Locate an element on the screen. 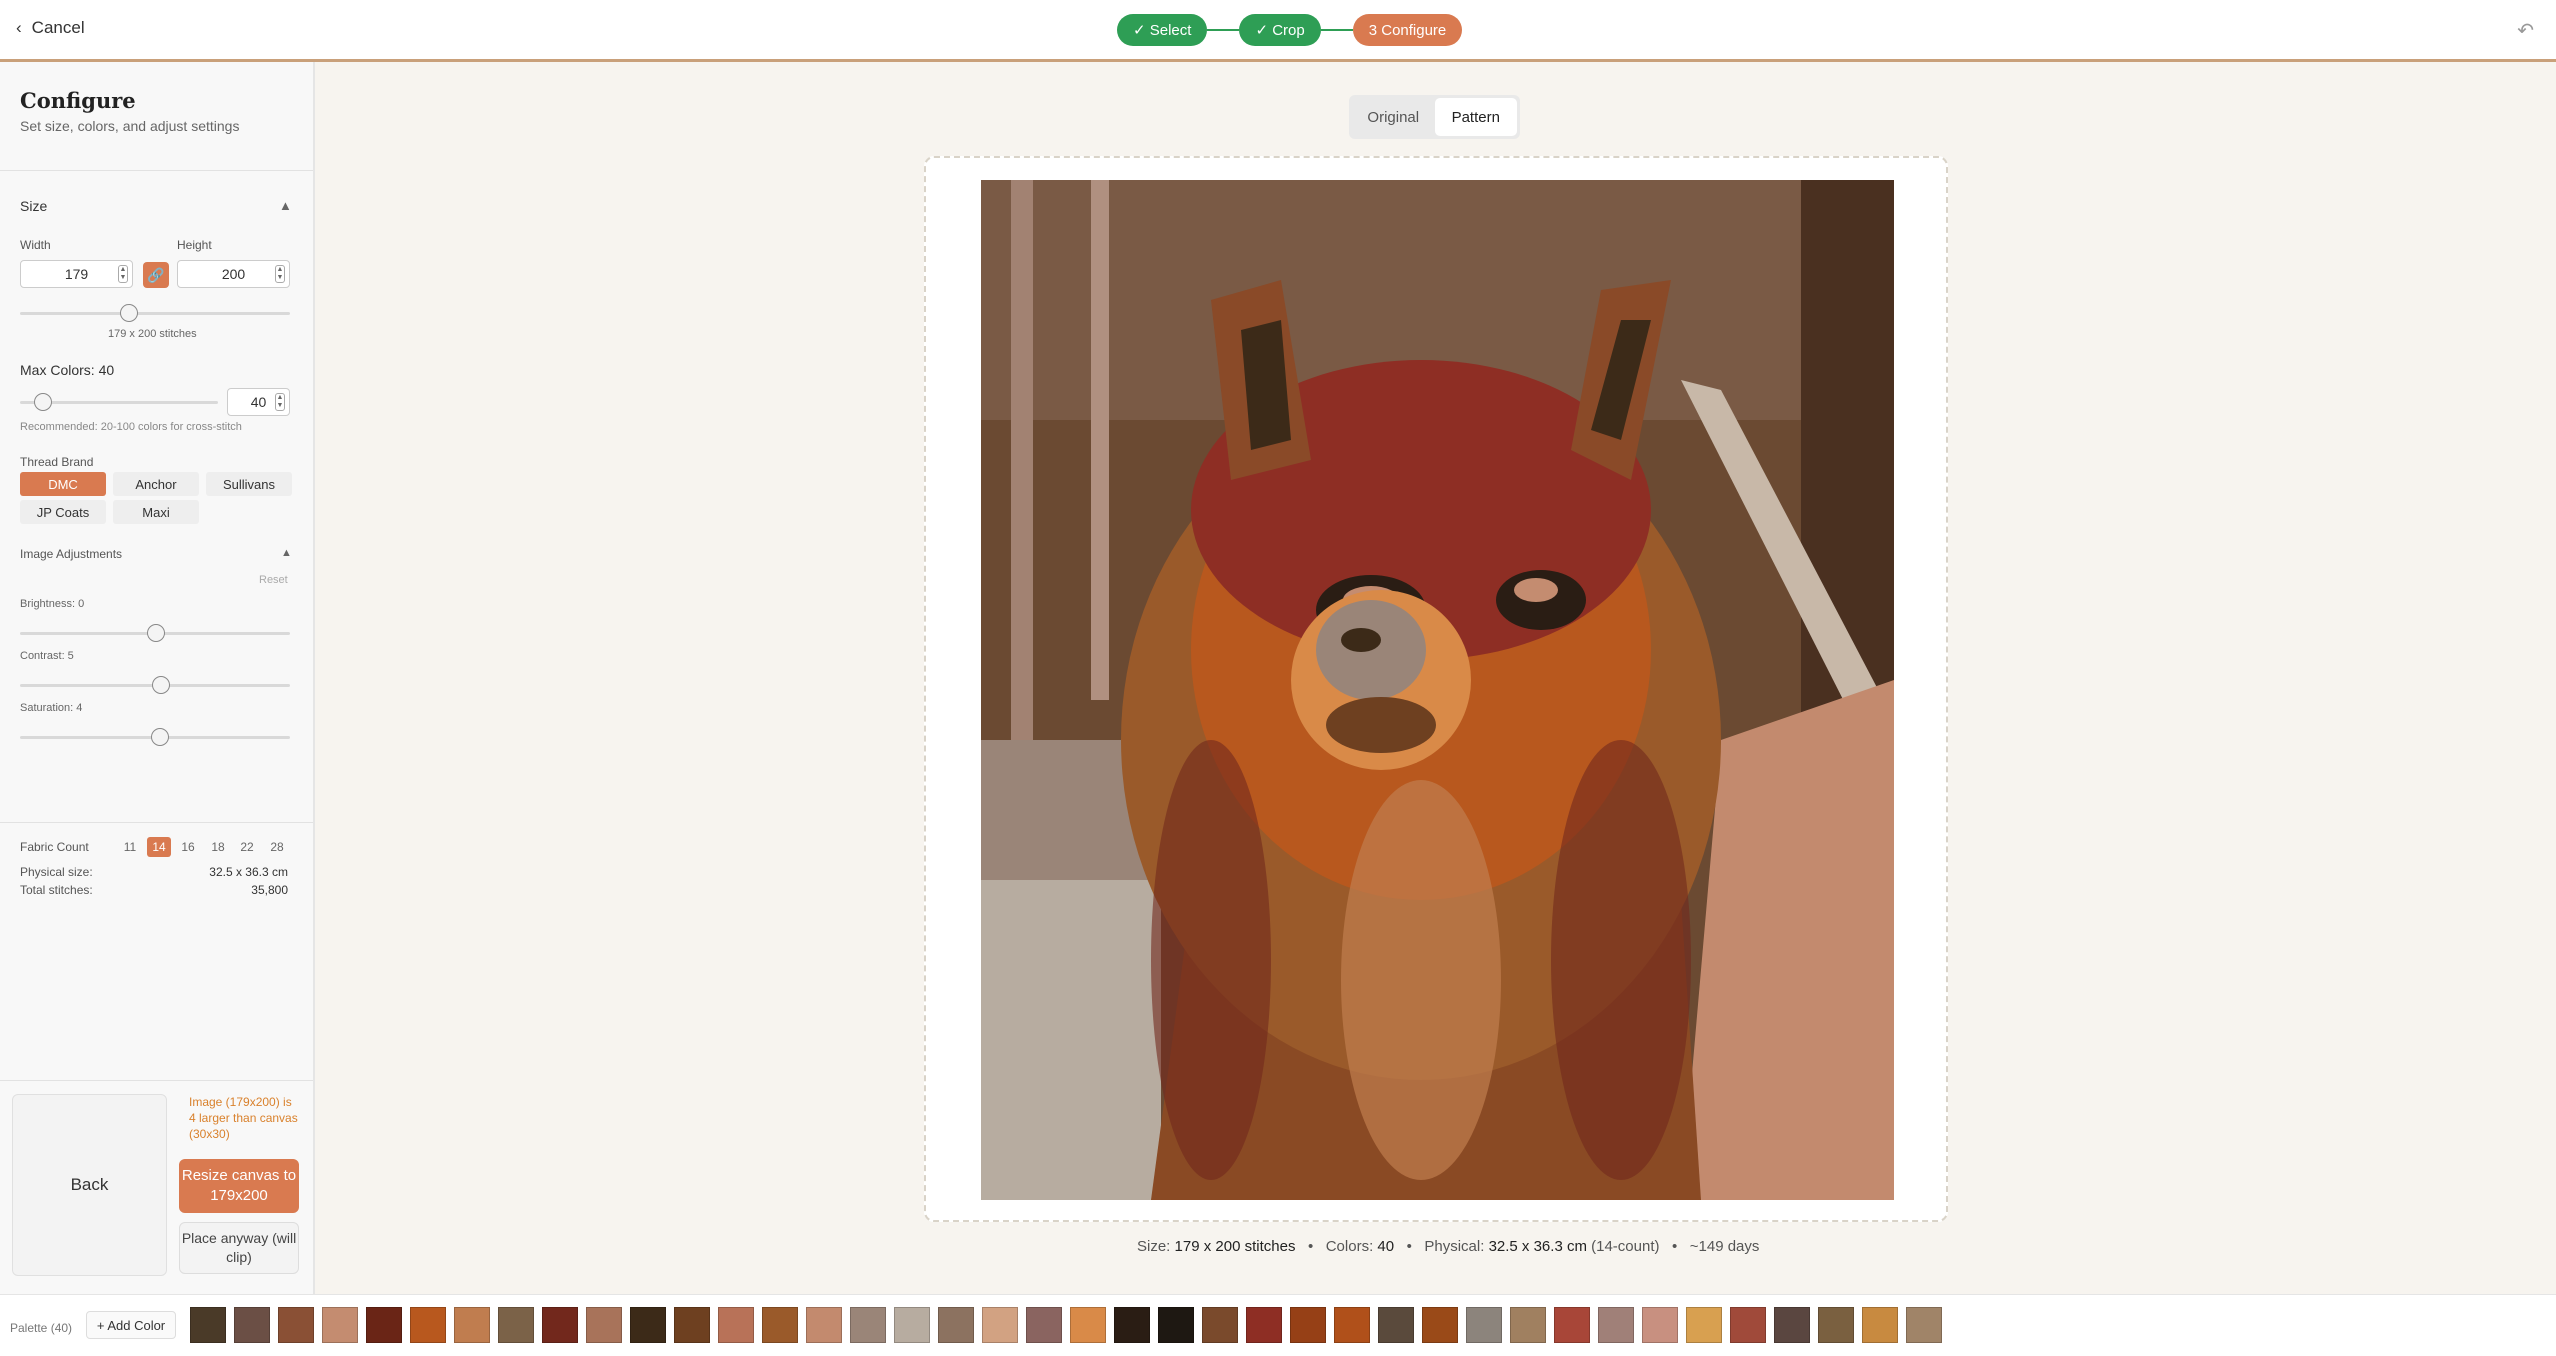 This screenshot has width=2556, height=1356. tab-original: Original is located at coordinates (1393, 117).